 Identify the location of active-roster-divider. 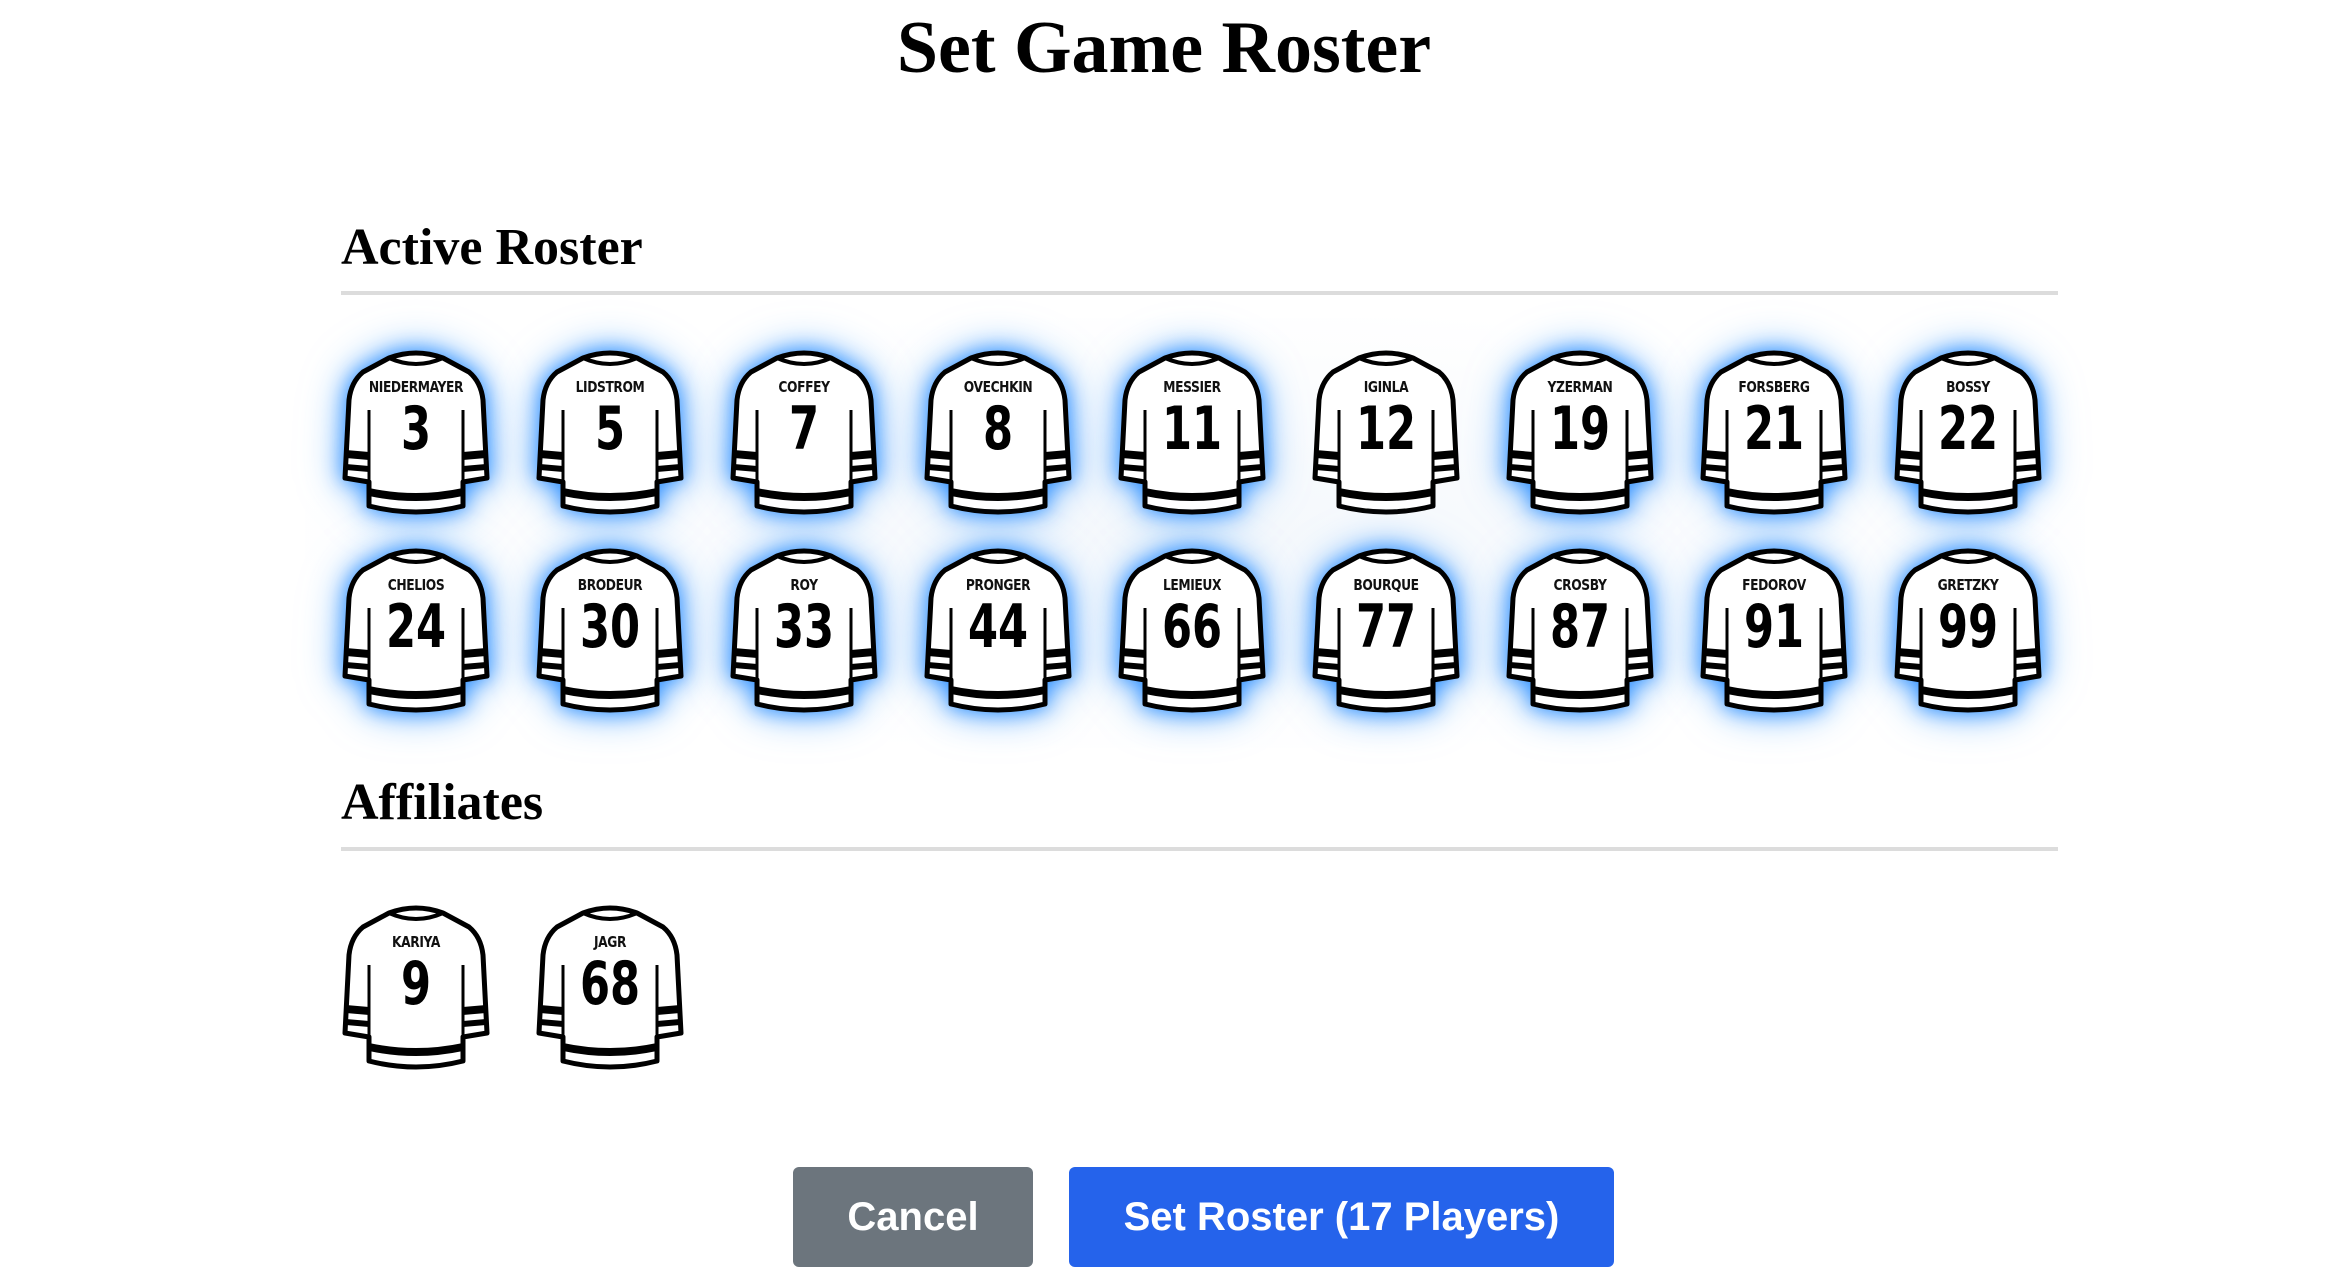
(1199, 293).